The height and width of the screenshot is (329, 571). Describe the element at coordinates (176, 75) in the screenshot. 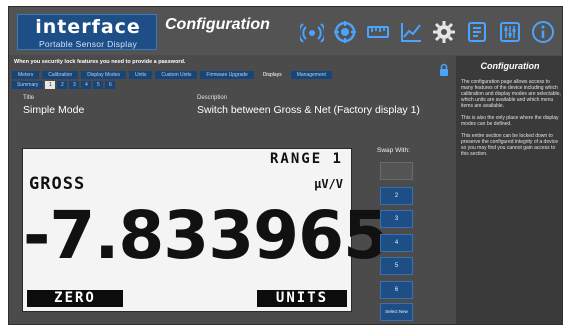

I see `tab-custom-units: Custom Units` at that location.